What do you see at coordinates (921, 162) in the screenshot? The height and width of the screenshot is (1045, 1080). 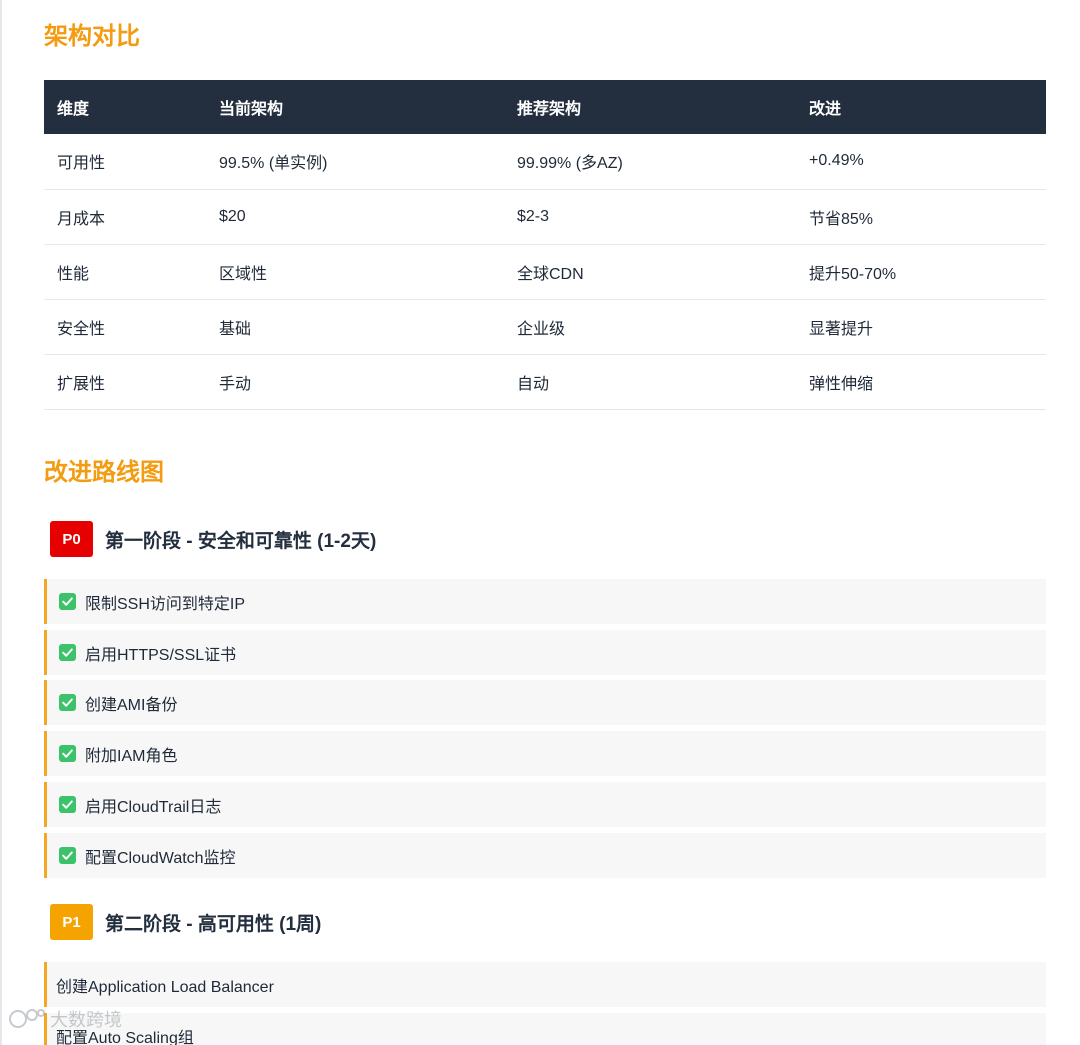 I see `table-cell: +0.49%` at bounding box center [921, 162].